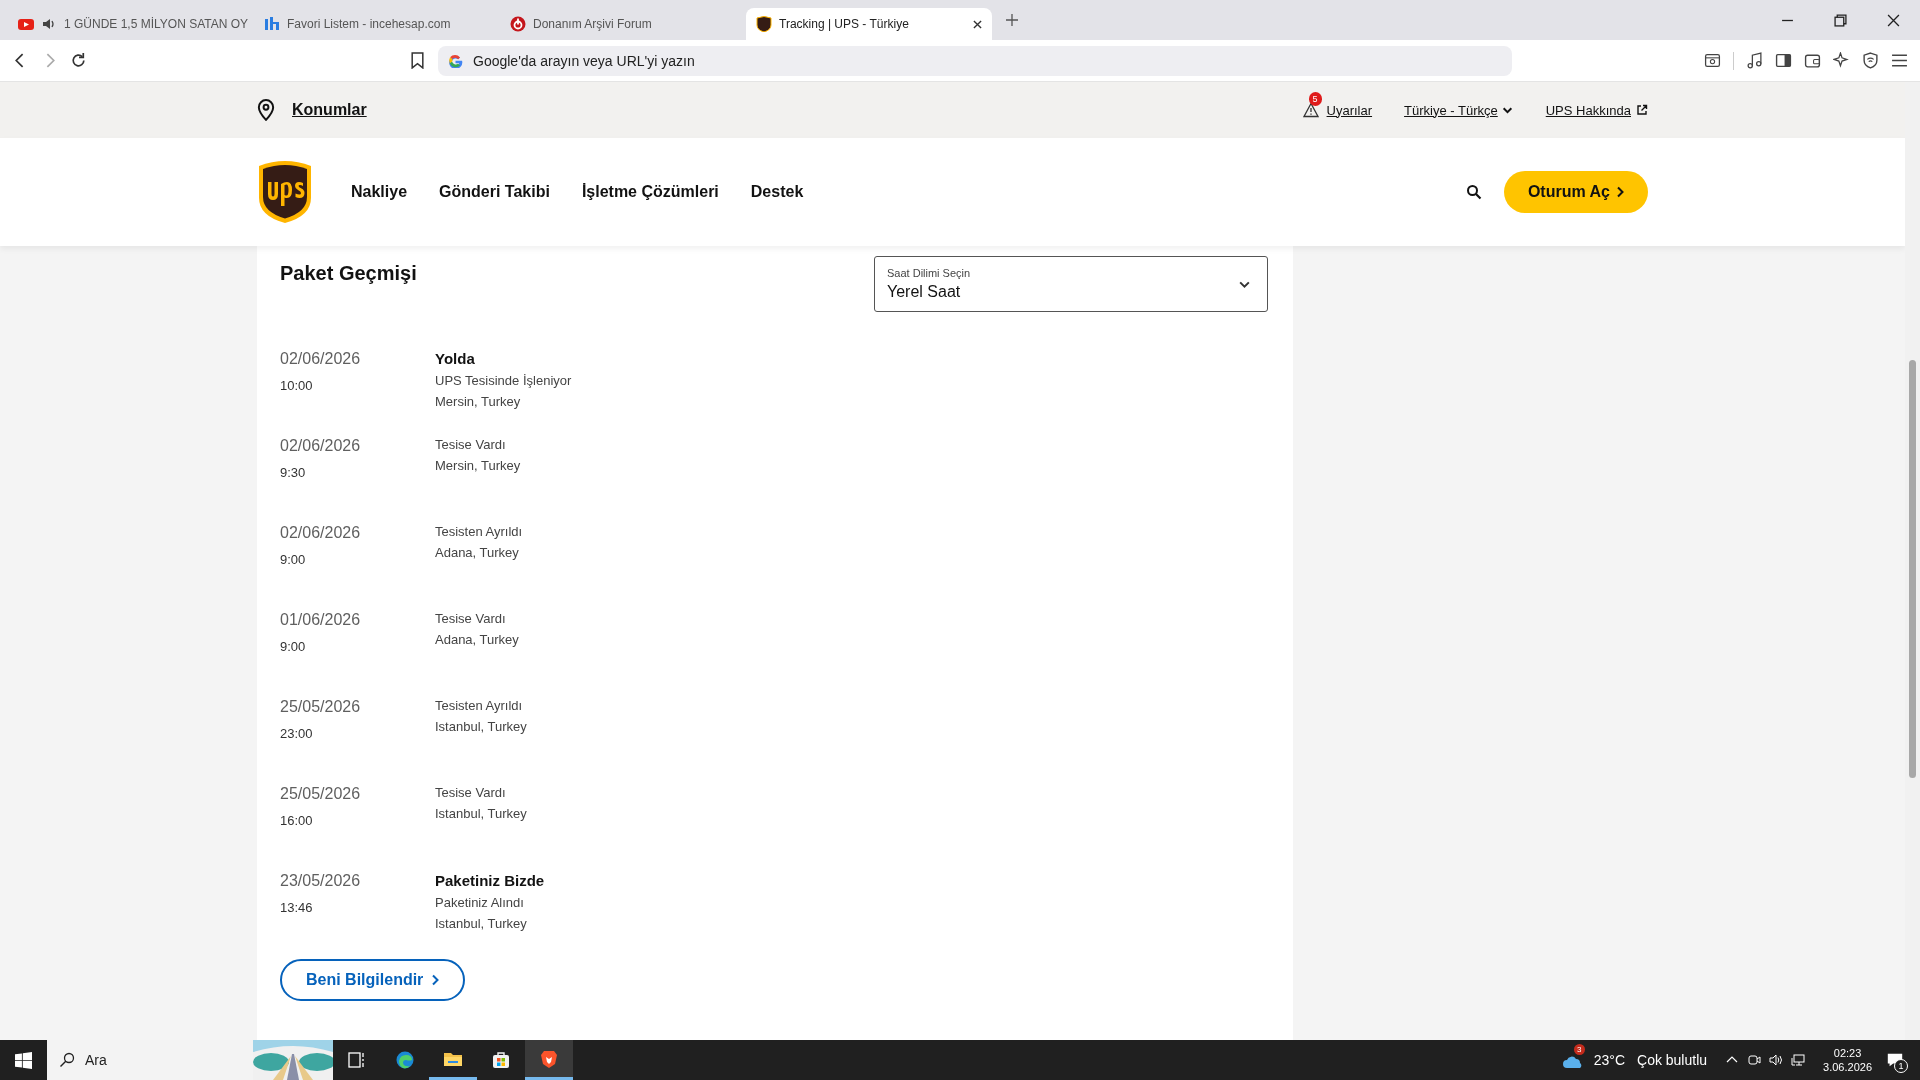 The width and height of the screenshot is (1920, 1080). What do you see at coordinates (1798, 1060) in the screenshot?
I see `network-icon` at bounding box center [1798, 1060].